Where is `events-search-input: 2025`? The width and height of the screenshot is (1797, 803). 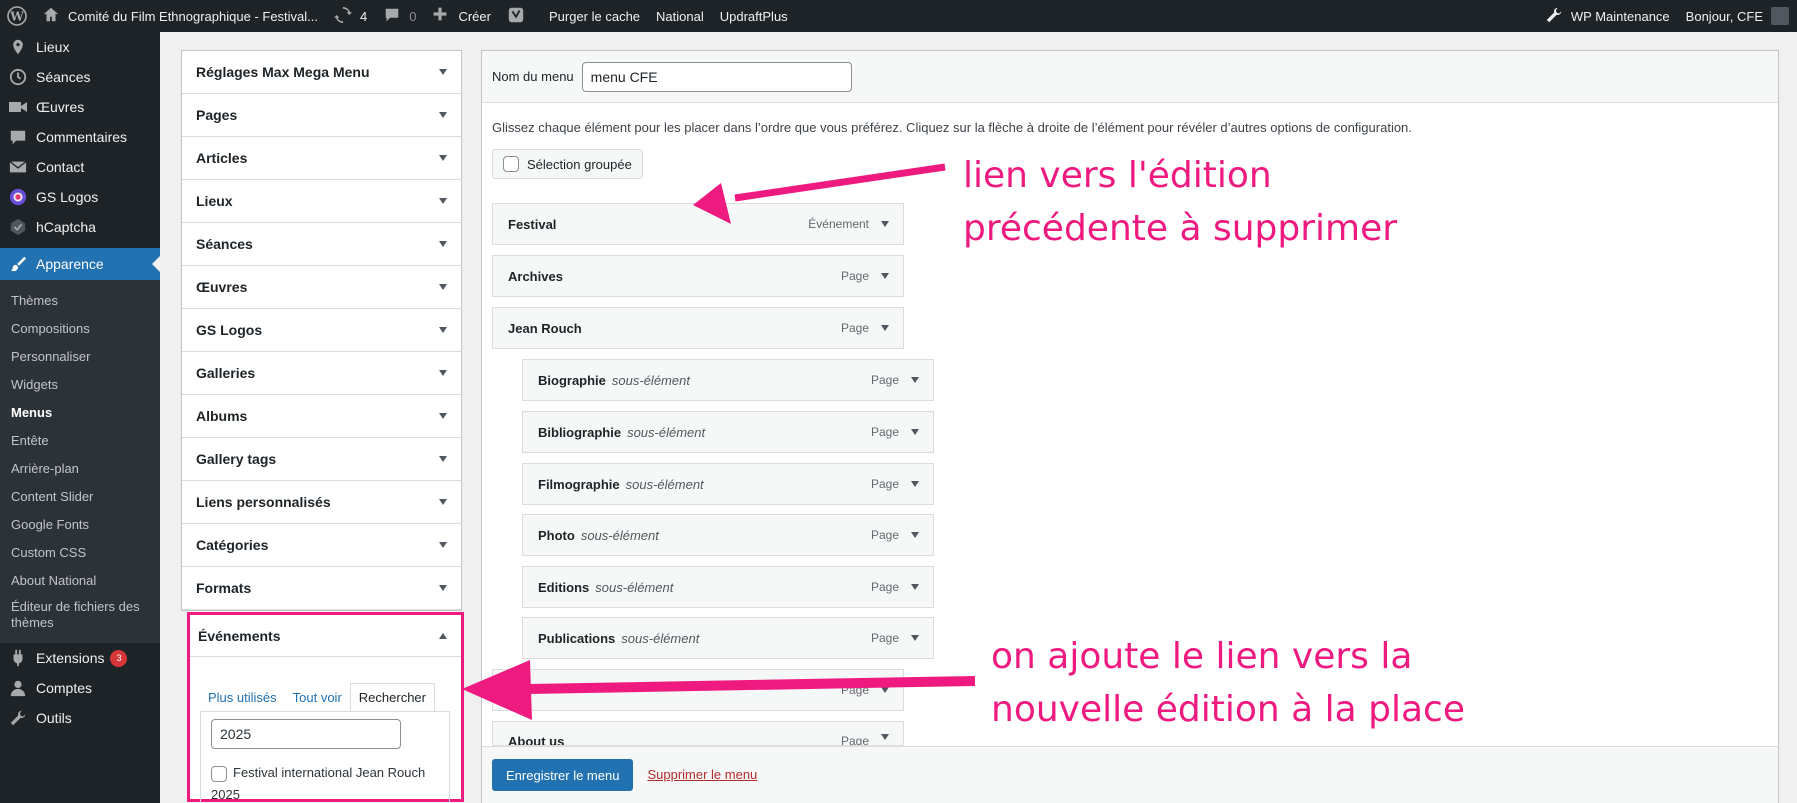
events-search-input: 2025 is located at coordinates (306, 734).